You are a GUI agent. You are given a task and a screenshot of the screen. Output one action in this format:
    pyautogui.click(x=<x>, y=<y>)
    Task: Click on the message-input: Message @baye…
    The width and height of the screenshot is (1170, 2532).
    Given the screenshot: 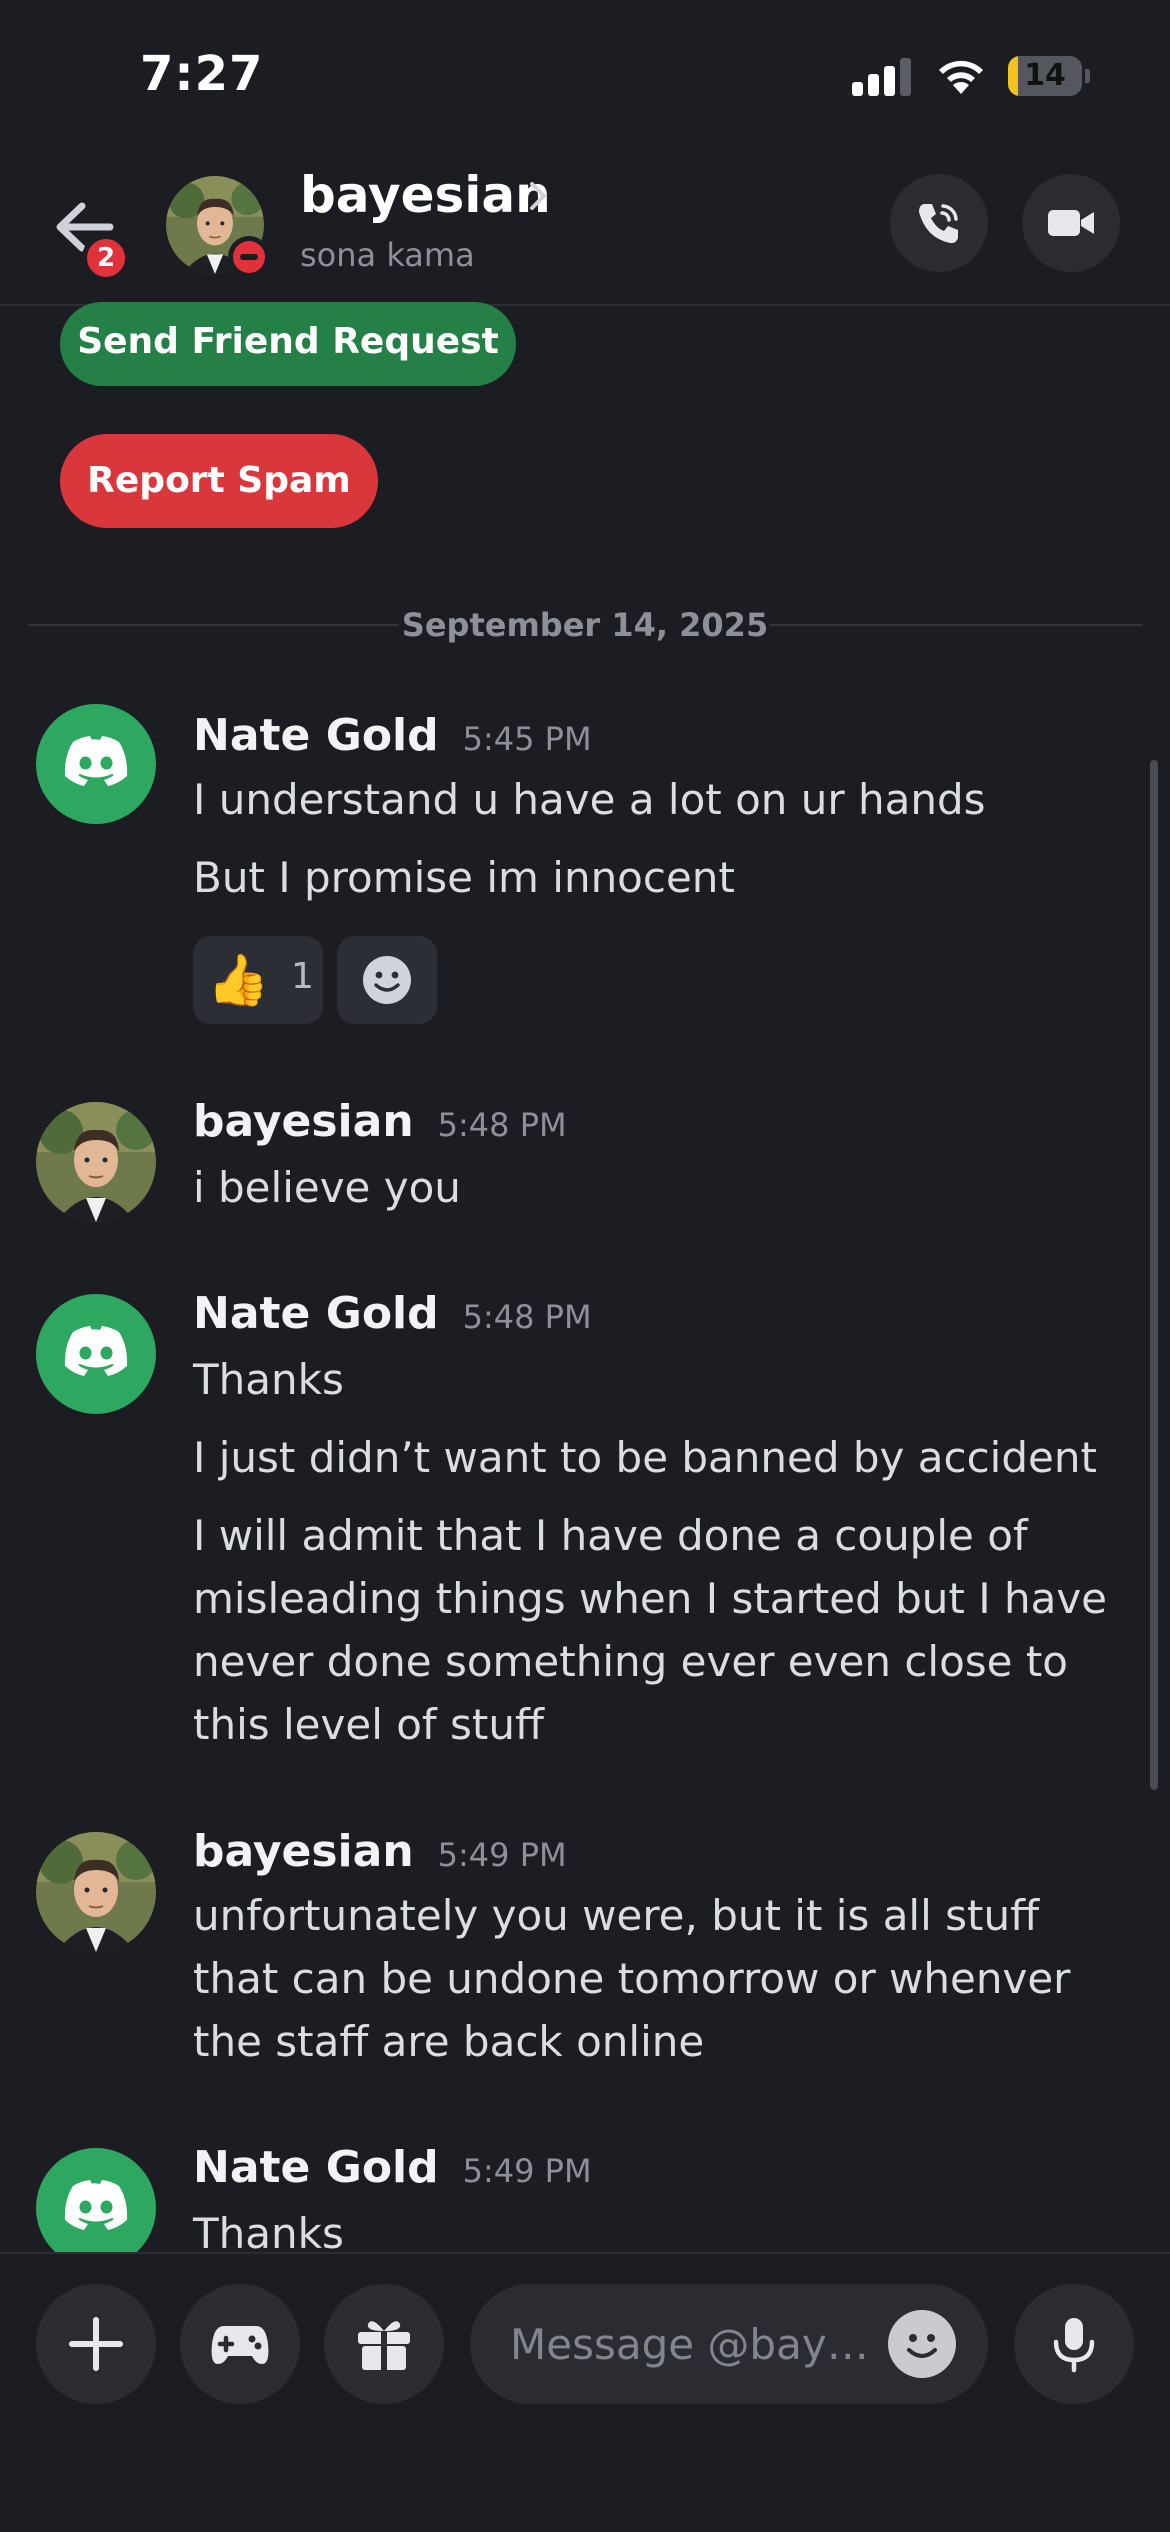 What is the action you would take?
    pyautogui.click(x=729, y=2344)
    